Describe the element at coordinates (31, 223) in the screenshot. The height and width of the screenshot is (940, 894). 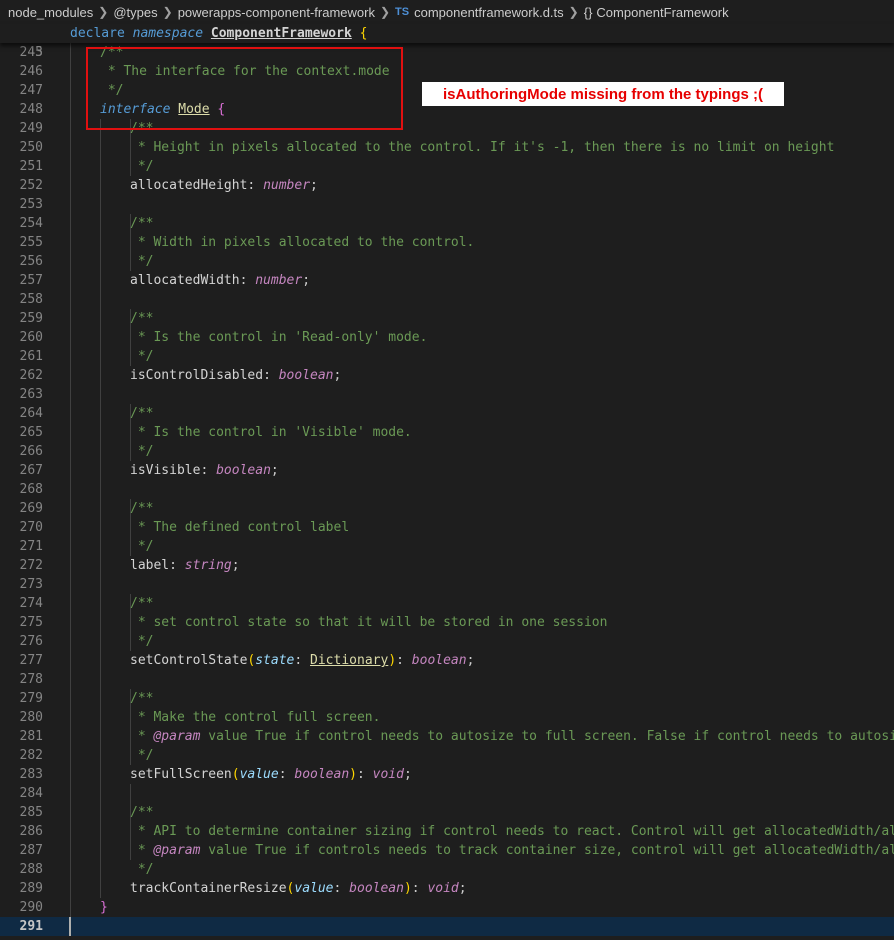
I see `line-number: 254` at that location.